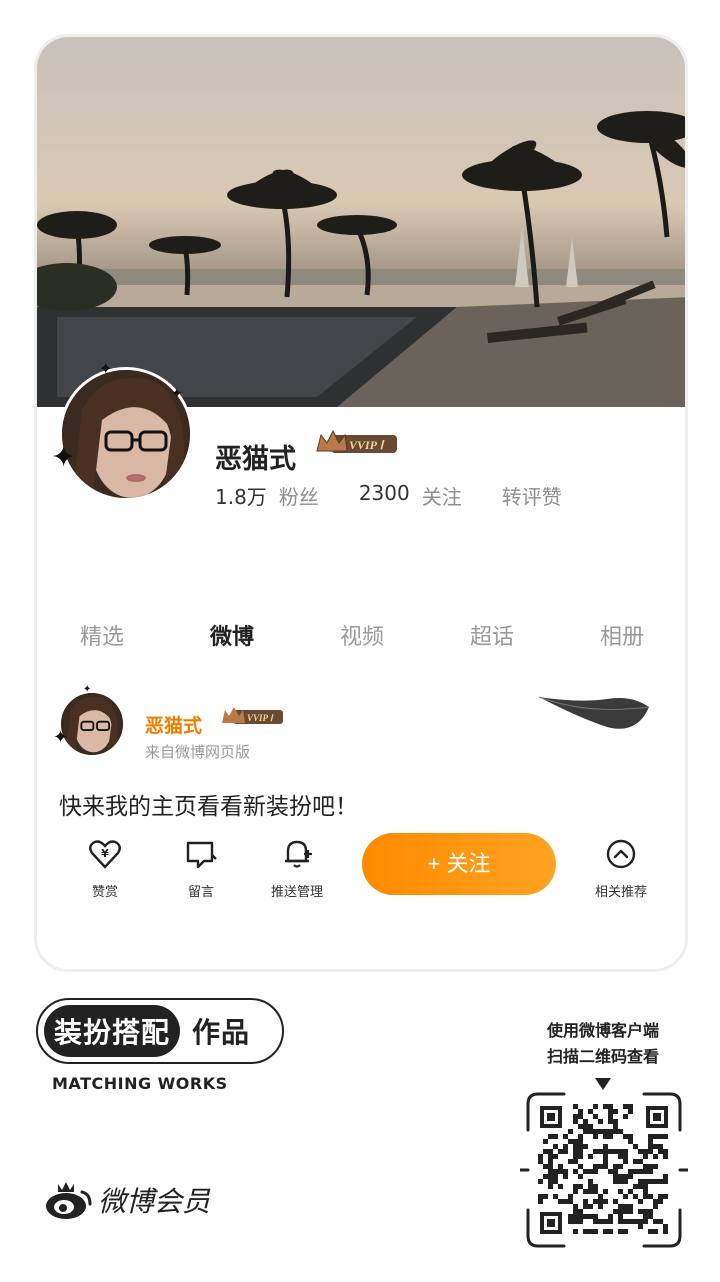  What do you see at coordinates (621, 635) in the screenshot?
I see `tab-album: 相册` at bounding box center [621, 635].